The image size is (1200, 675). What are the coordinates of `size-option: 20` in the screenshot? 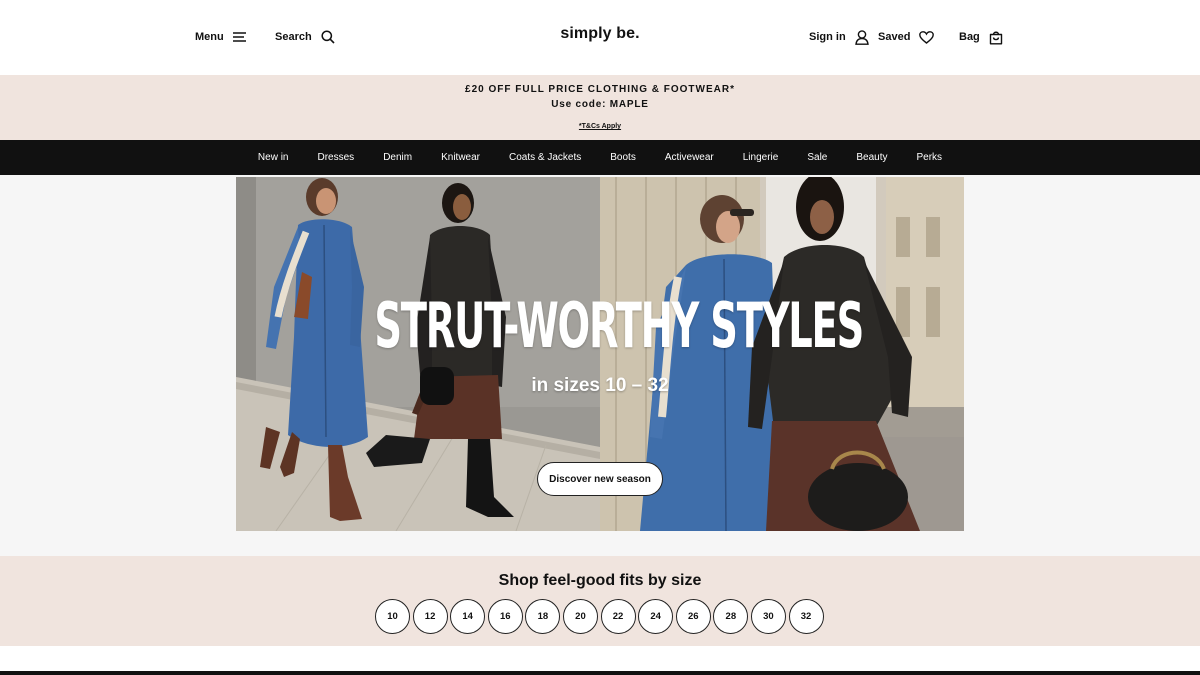 It's located at (580, 616).